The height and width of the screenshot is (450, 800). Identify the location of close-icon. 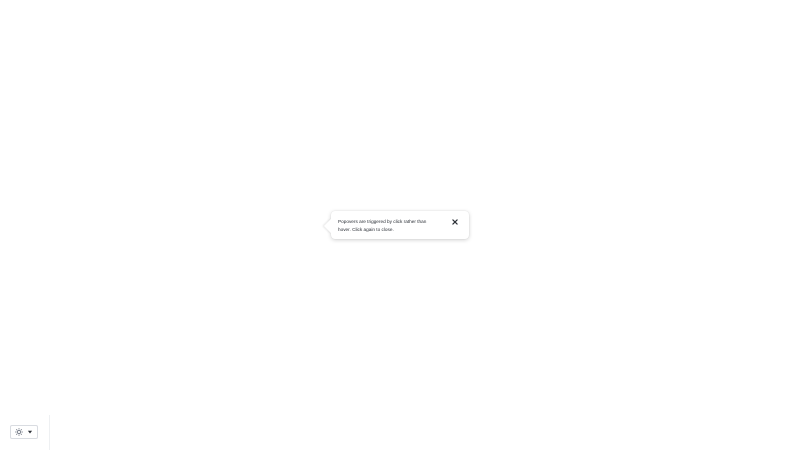
(455, 222).